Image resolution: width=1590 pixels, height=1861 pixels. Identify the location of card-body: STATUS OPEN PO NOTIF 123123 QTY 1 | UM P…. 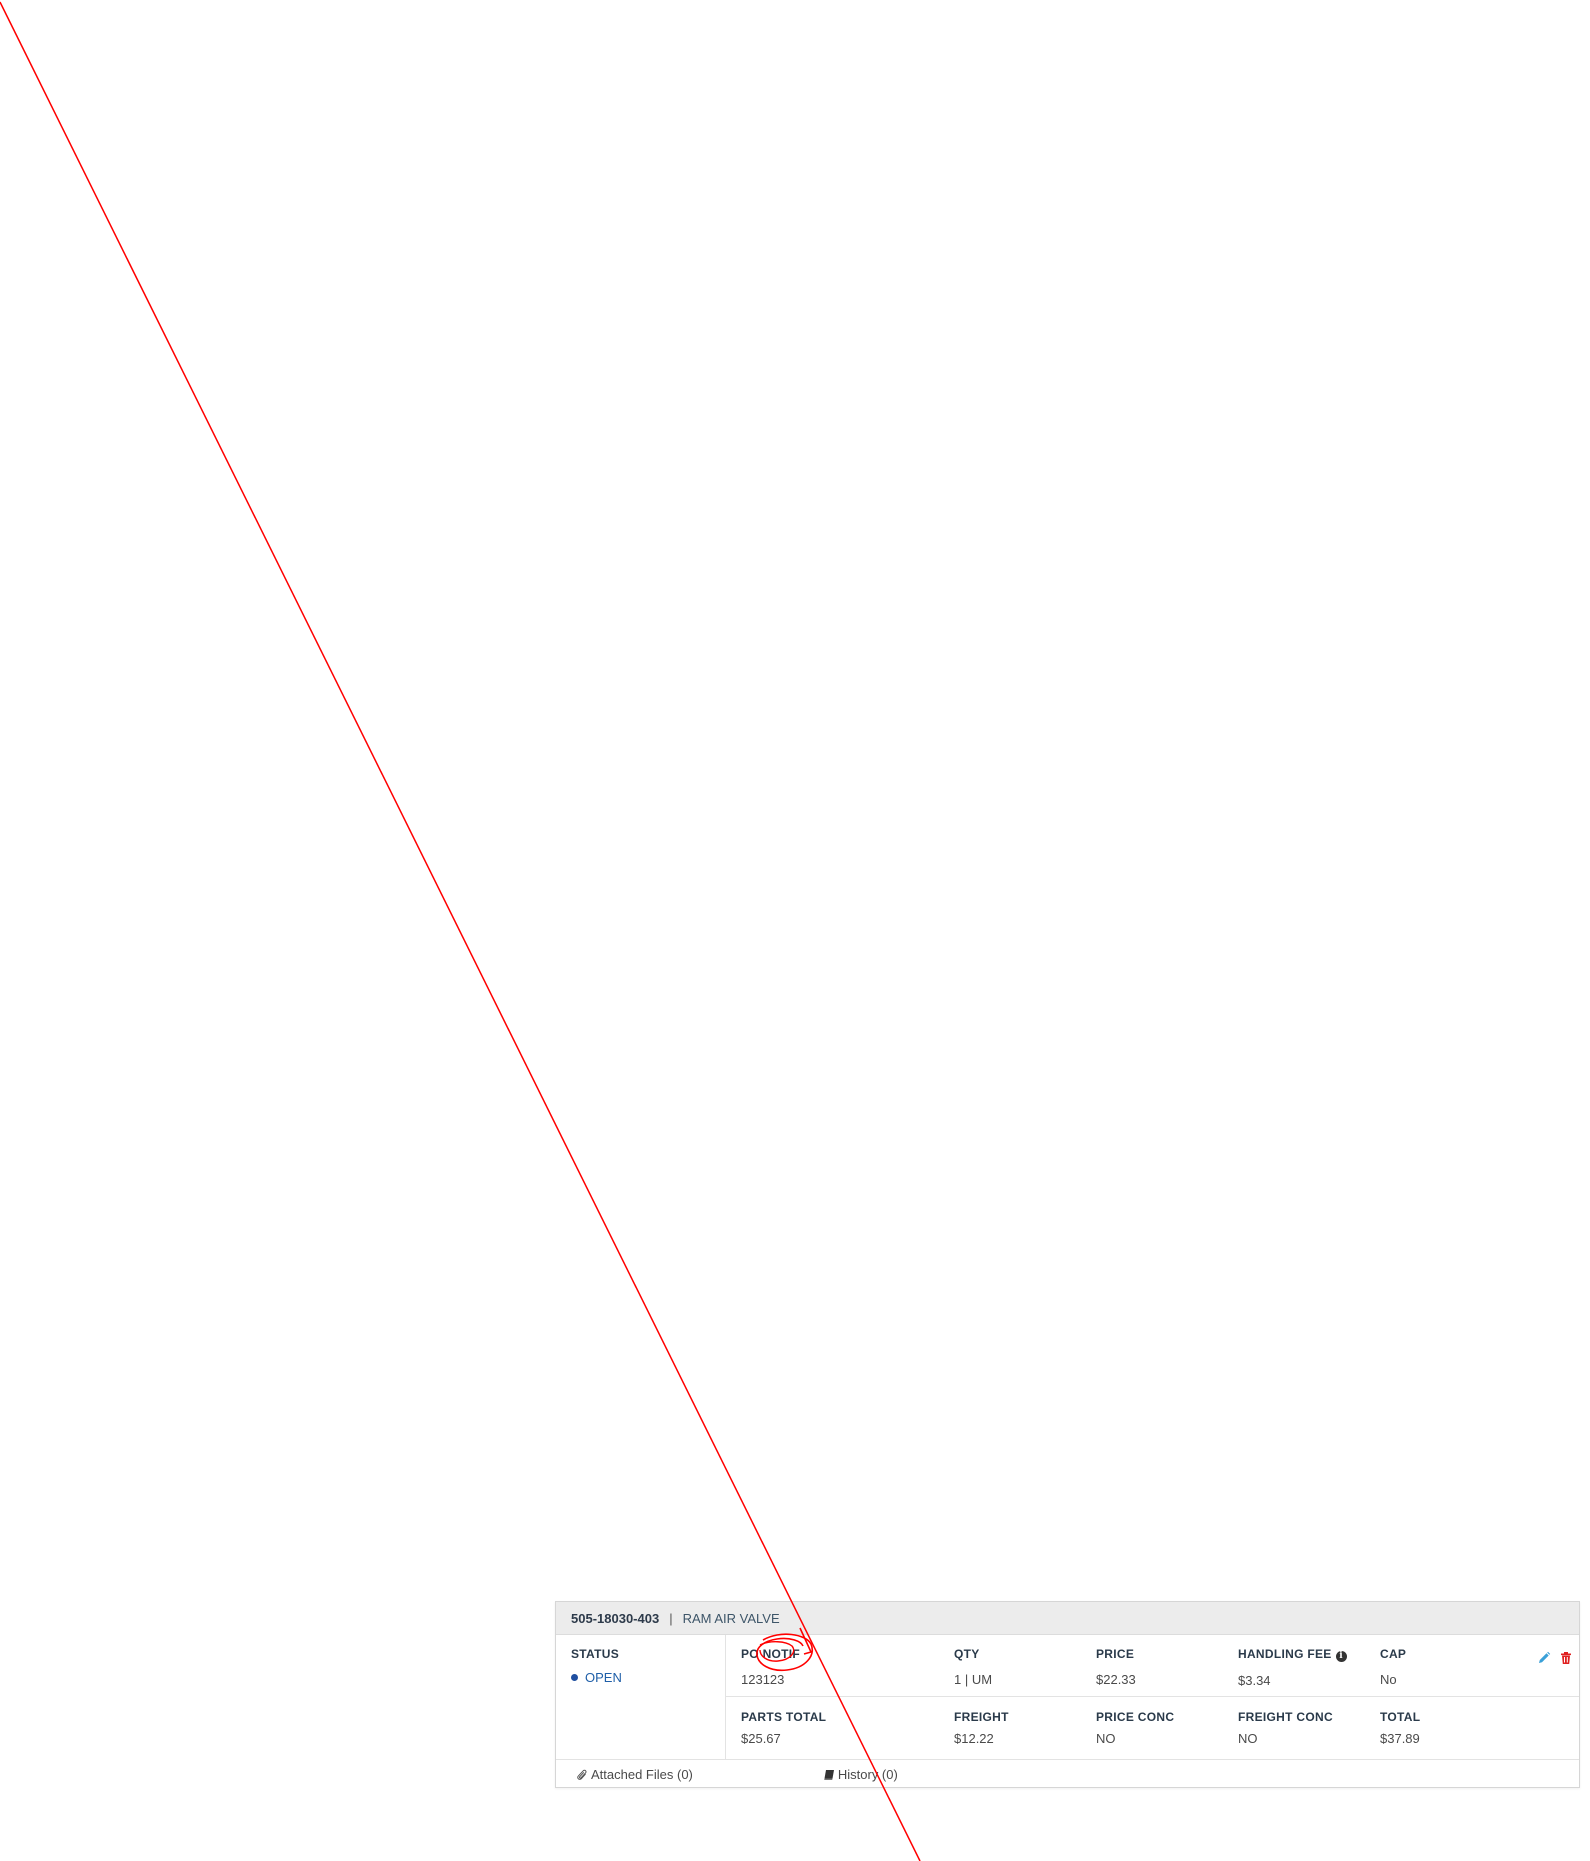
(1067, 1697).